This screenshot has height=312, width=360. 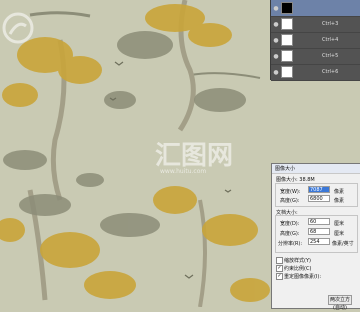 I want to click on pixel-height-input: 6800, so click(x=319, y=198).